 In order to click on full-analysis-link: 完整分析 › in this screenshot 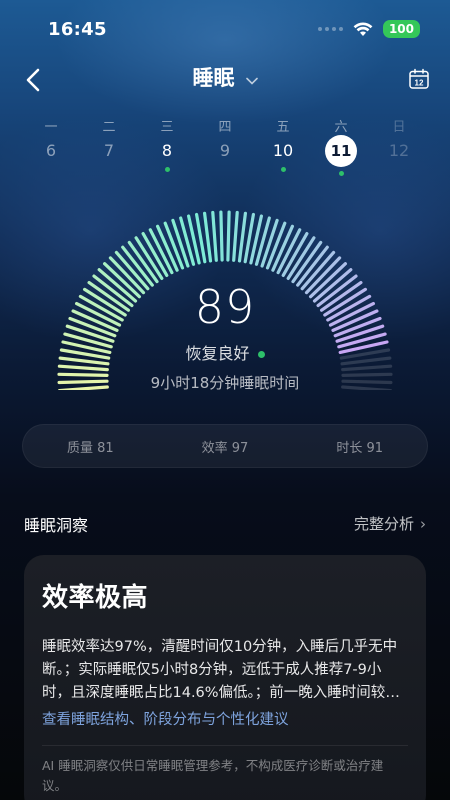, I will do `click(390, 523)`.